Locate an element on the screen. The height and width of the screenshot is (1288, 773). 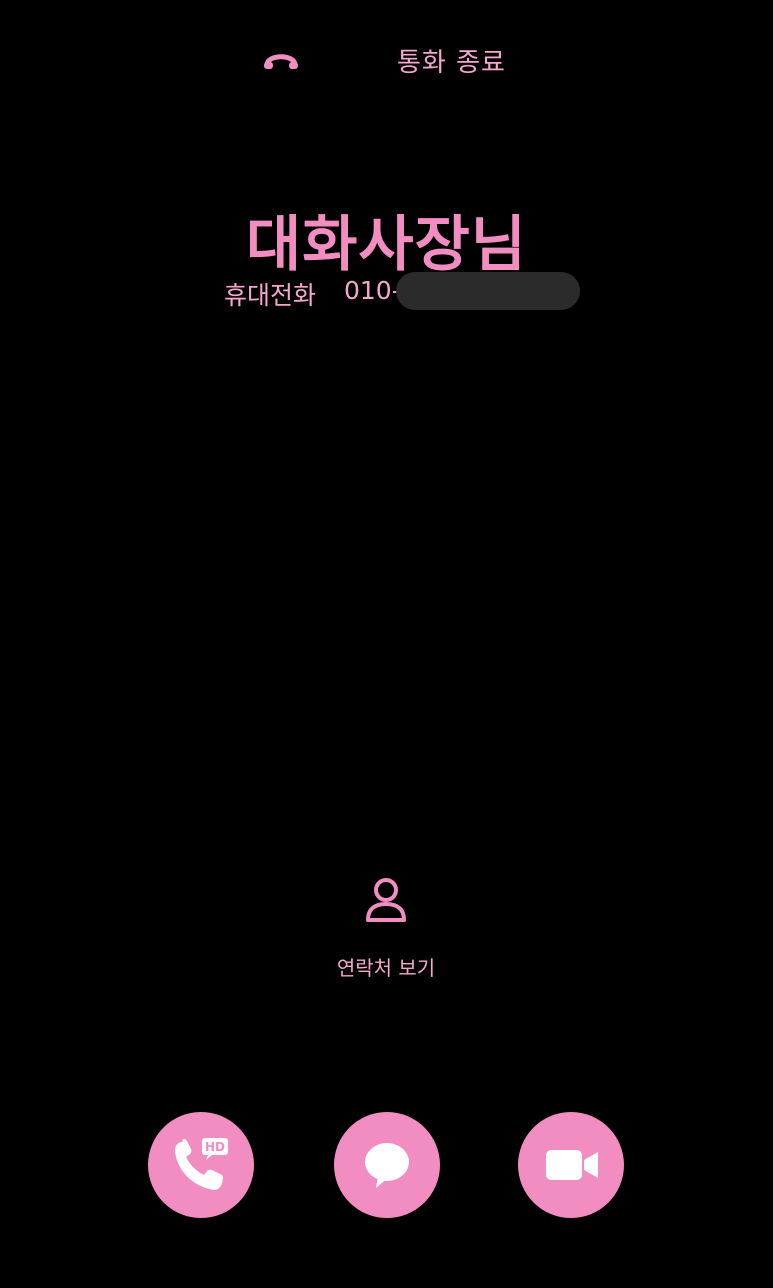
number-type-label: 휴대전화 is located at coordinates (270, 295).